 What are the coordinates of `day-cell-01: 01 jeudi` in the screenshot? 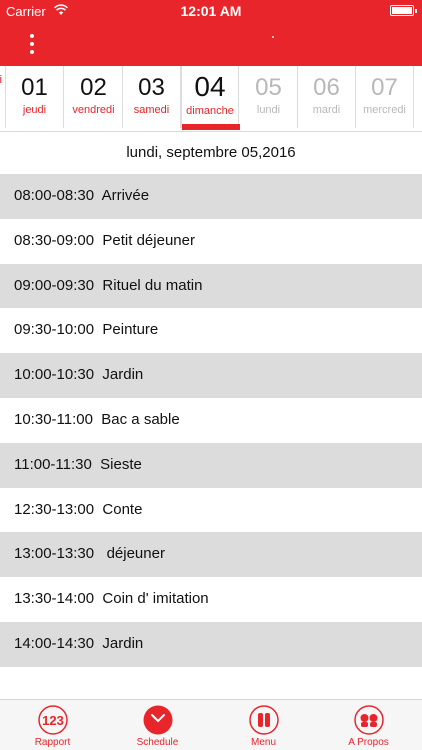 It's located at (35, 97).